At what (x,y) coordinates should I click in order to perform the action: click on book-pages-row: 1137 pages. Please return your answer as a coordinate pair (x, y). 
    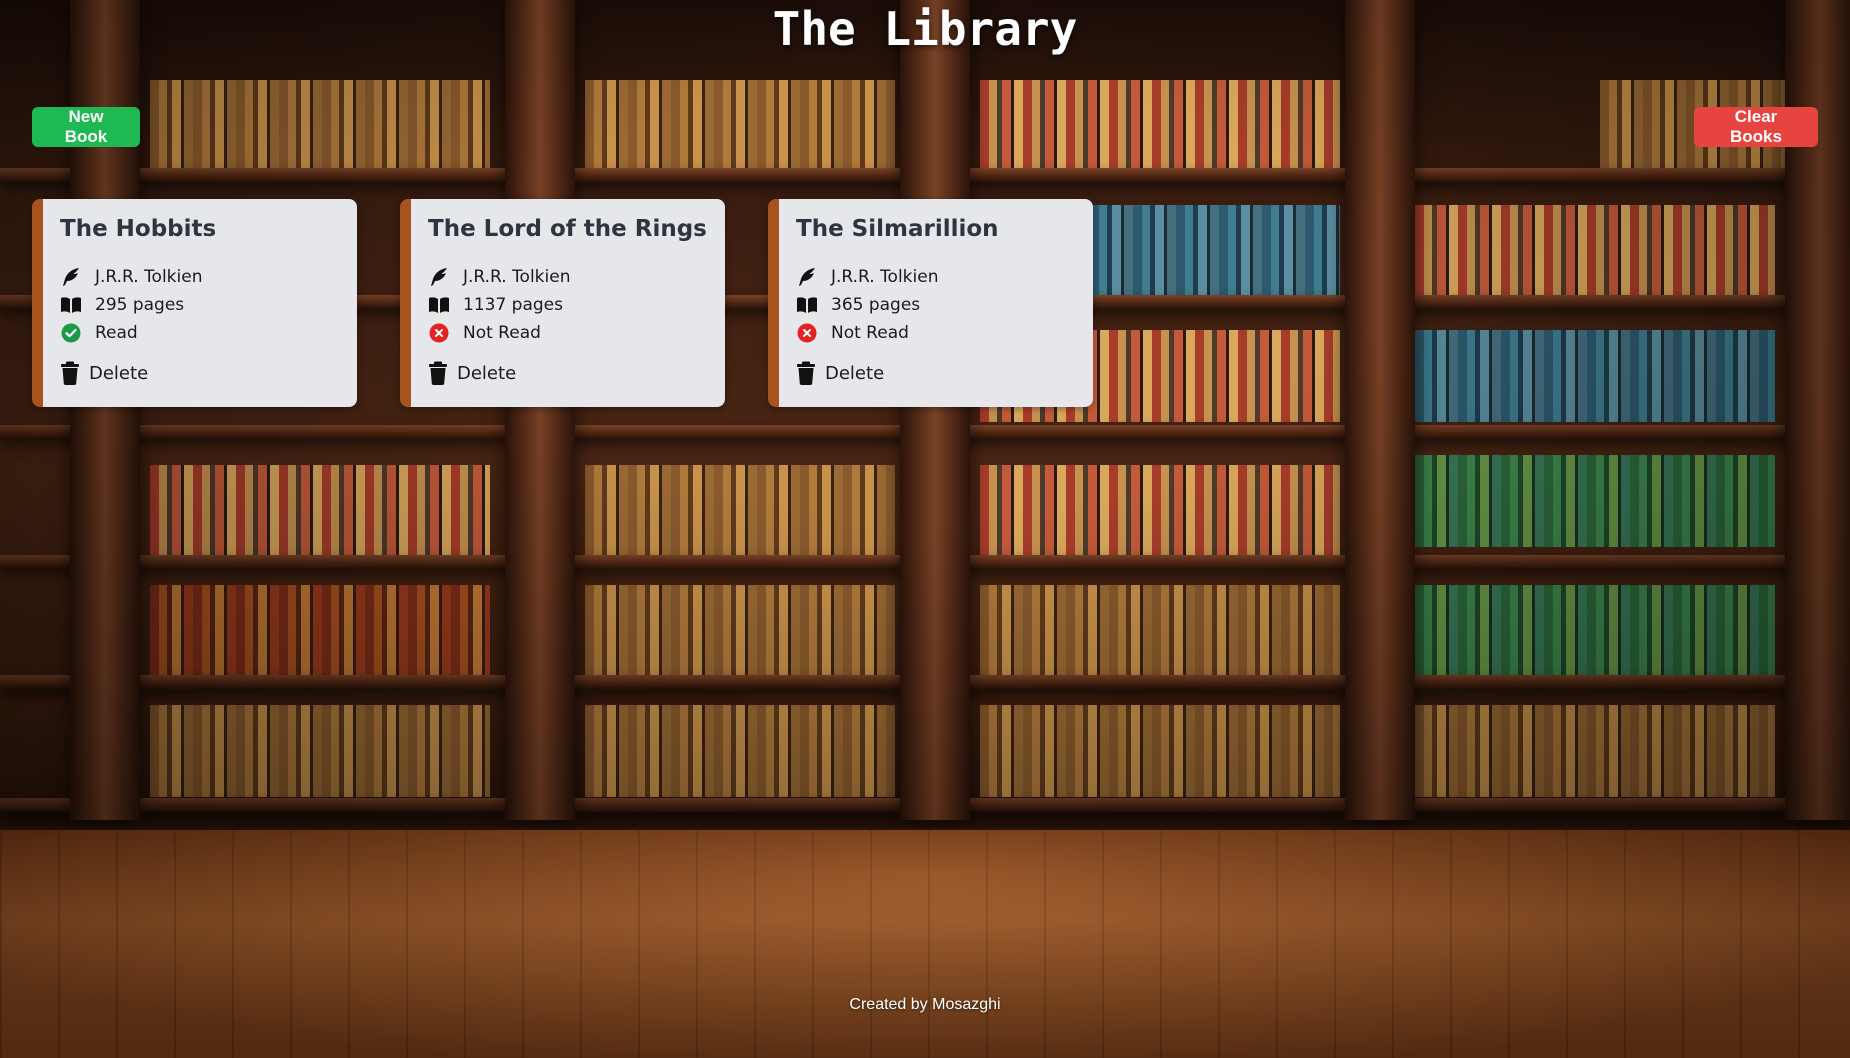
    Looking at the image, I should click on (576, 305).